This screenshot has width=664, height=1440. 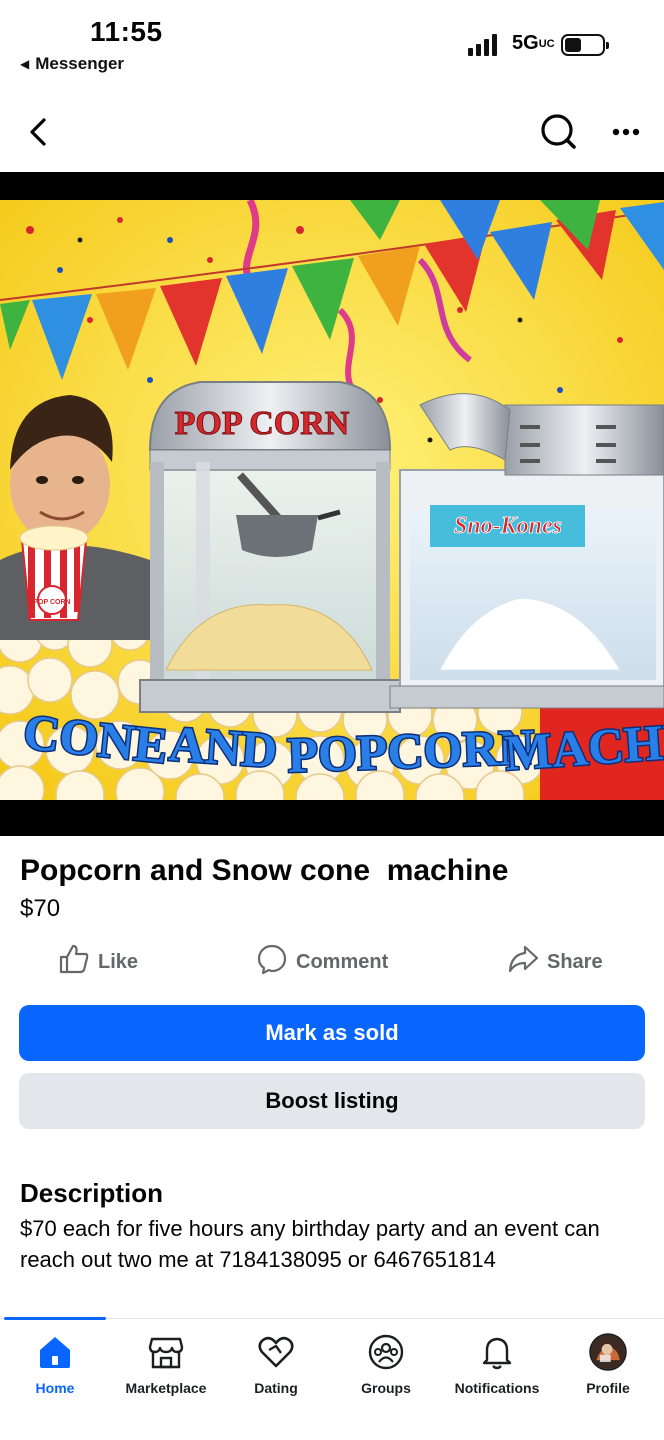 I want to click on back-triangle-icon: ◀, so click(x=25, y=64).